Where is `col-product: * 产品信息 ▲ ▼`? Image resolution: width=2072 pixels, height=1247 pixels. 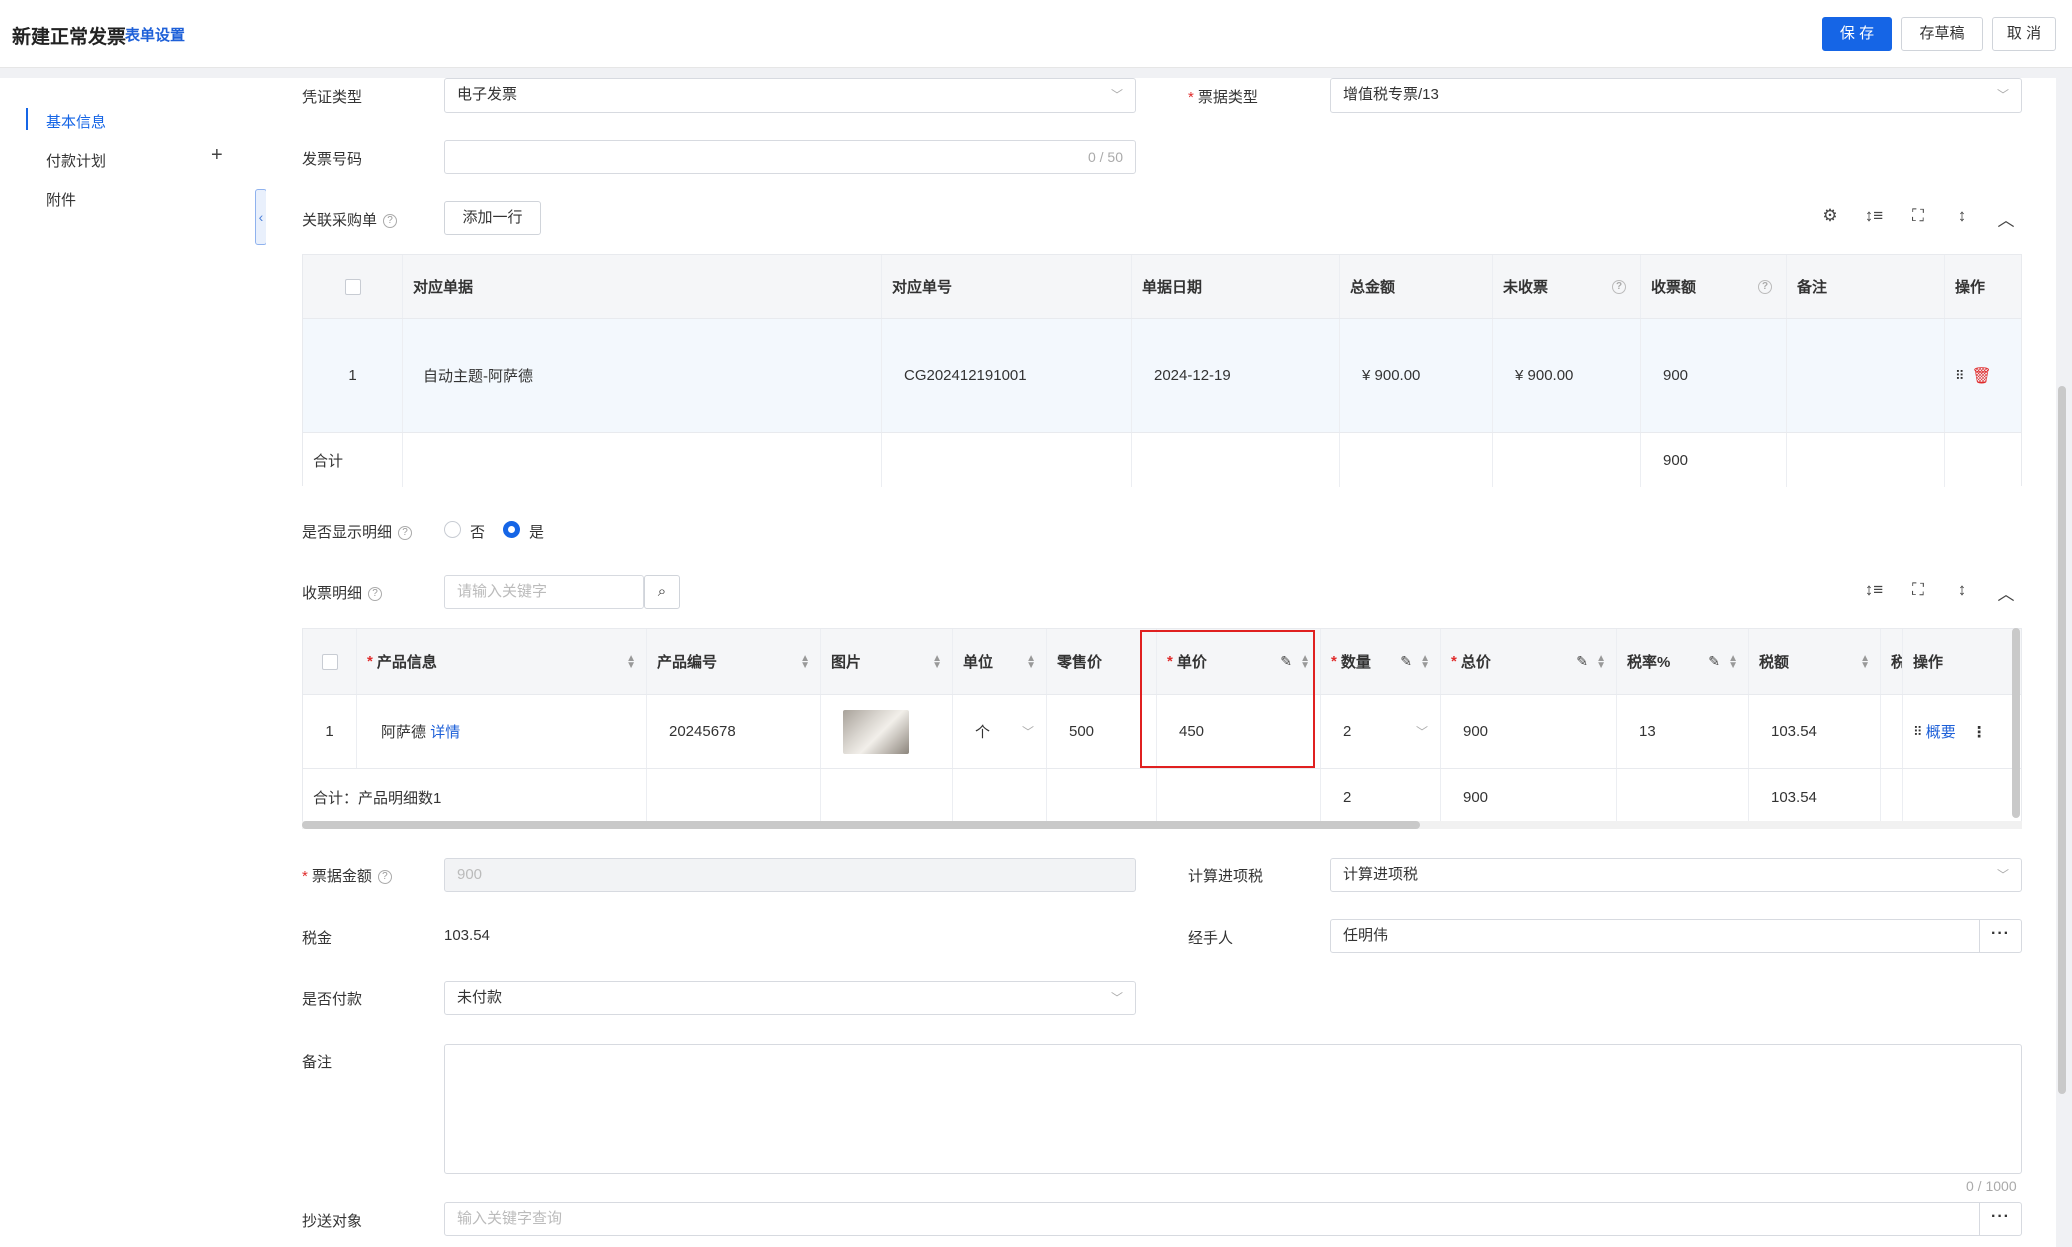 col-product: * 产品信息 ▲ ▼ is located at coordinates (502, 661).